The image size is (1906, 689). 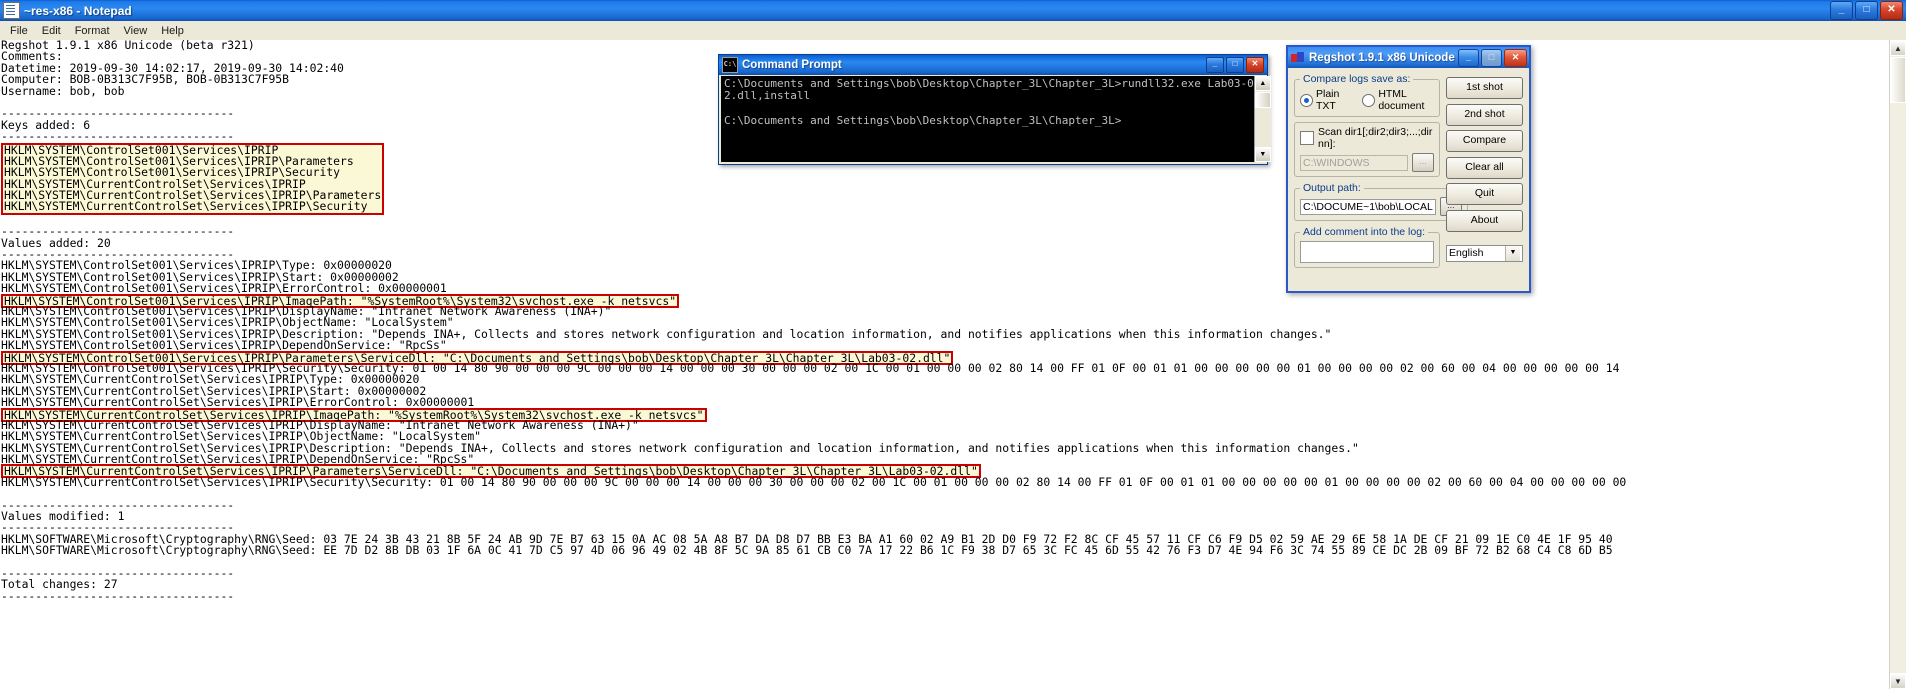 I want to click on cmd-scrollbar-thumb, so click(x=1262, y=100).